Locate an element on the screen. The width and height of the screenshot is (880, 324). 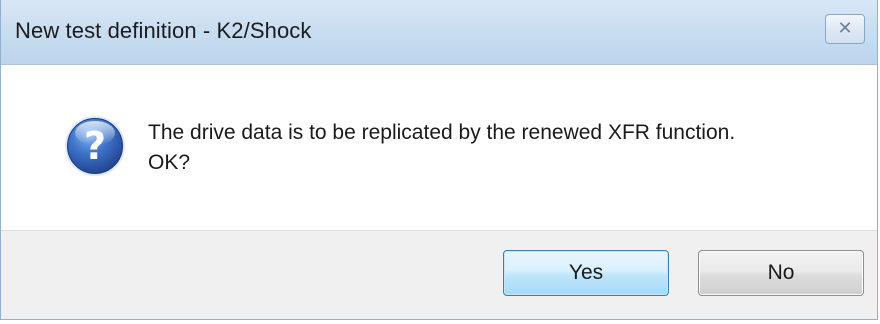
dialog-title: New test definition - K2/Shock is located at coordinates (163, 30).